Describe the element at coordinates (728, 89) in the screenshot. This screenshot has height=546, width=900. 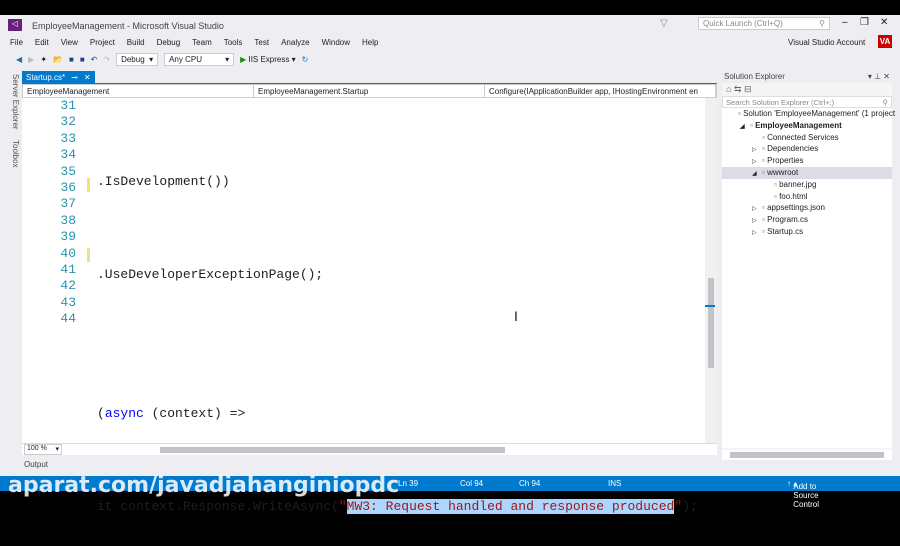
I see `home-icon: ⌂` at that location.